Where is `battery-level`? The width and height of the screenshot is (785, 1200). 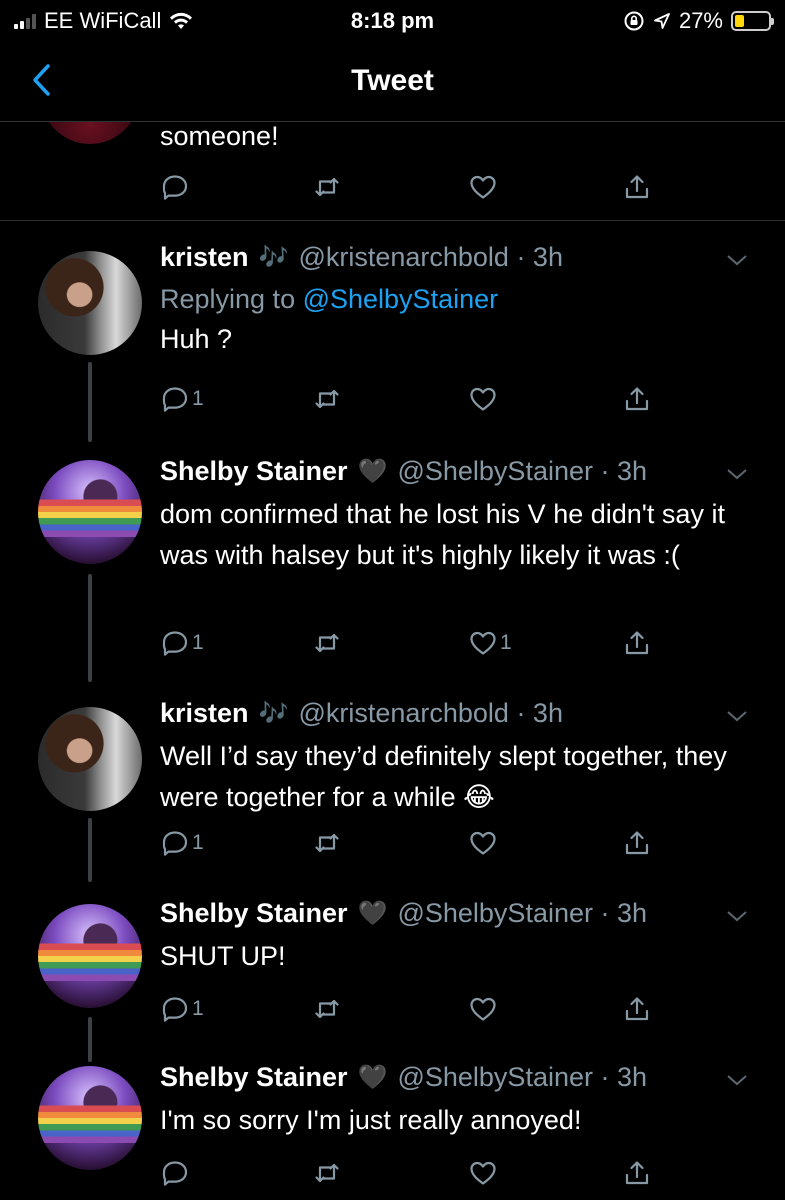
battery-level is located at coordinates (739, 21).